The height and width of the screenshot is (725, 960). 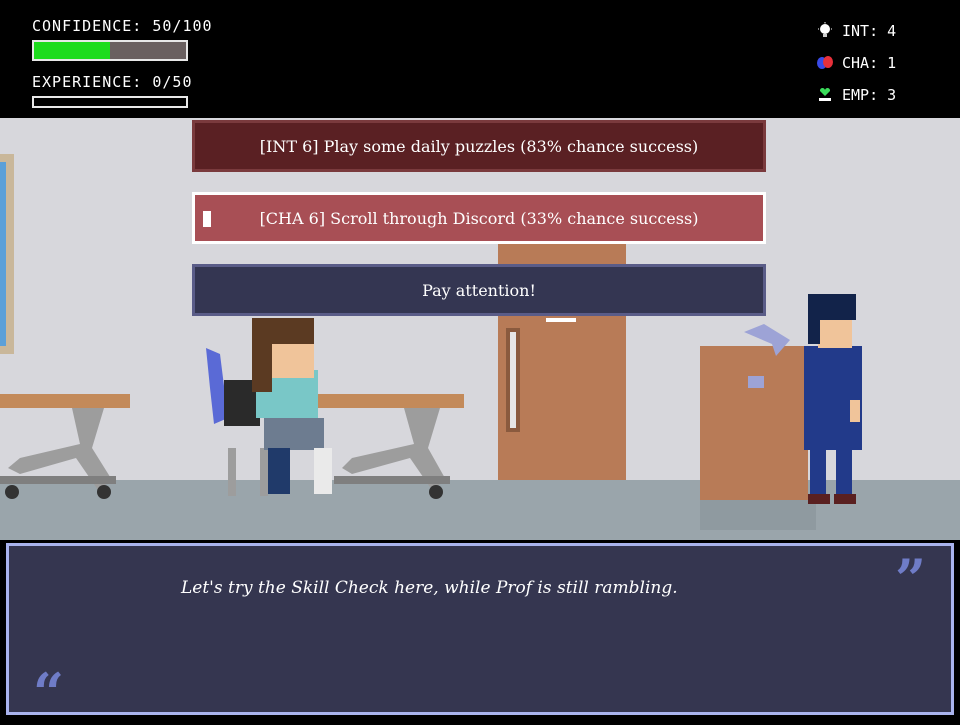 What do you see at coordinates (207, 219) in the screenshot?
I see `selection-cursor-icon` at bounding box center [207, 219].